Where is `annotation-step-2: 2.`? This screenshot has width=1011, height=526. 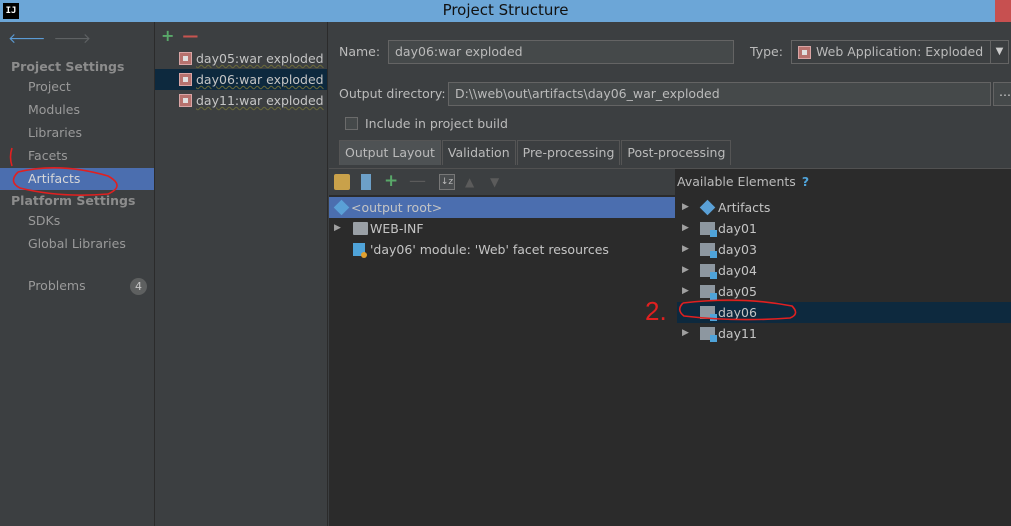 annotation-step-2: 2. is located at coordinates (656, 311).